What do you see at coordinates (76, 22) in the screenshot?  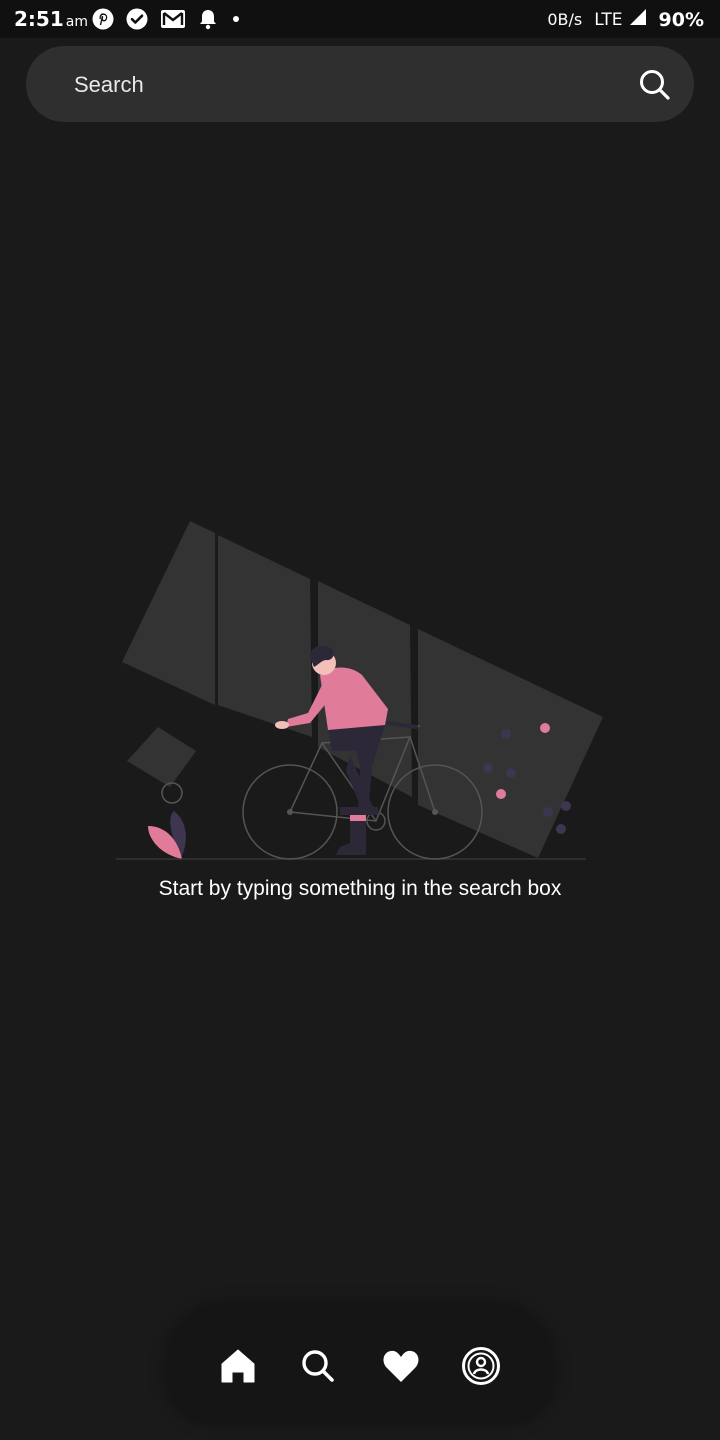 I see `status-time-ampm: am` at bounding box center [76, 22].